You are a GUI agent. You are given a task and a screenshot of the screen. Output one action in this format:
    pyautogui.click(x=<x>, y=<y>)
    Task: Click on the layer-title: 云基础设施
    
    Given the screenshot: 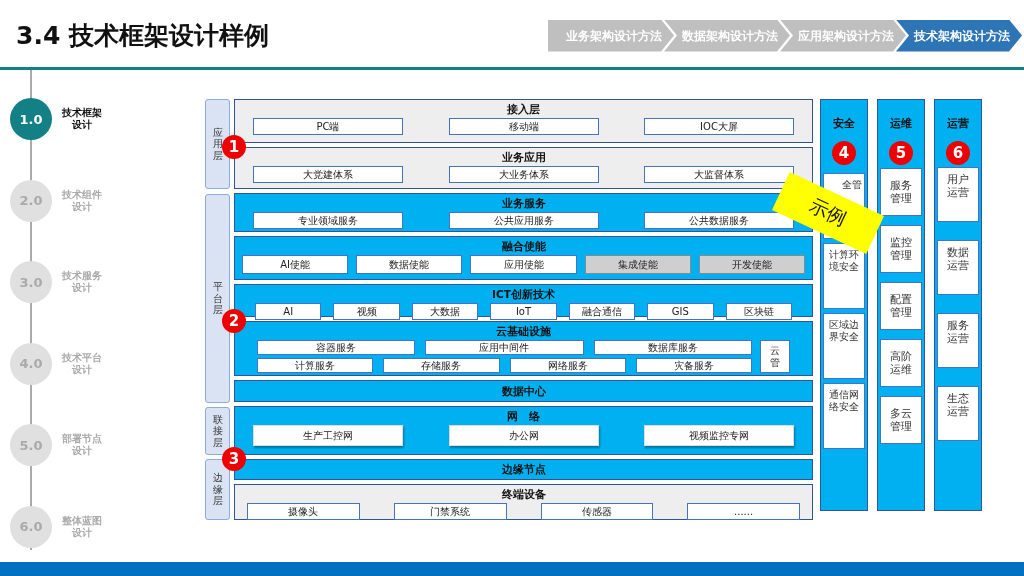 What is the action you would take?
    pyautogui.click(x=523, y=331)
    